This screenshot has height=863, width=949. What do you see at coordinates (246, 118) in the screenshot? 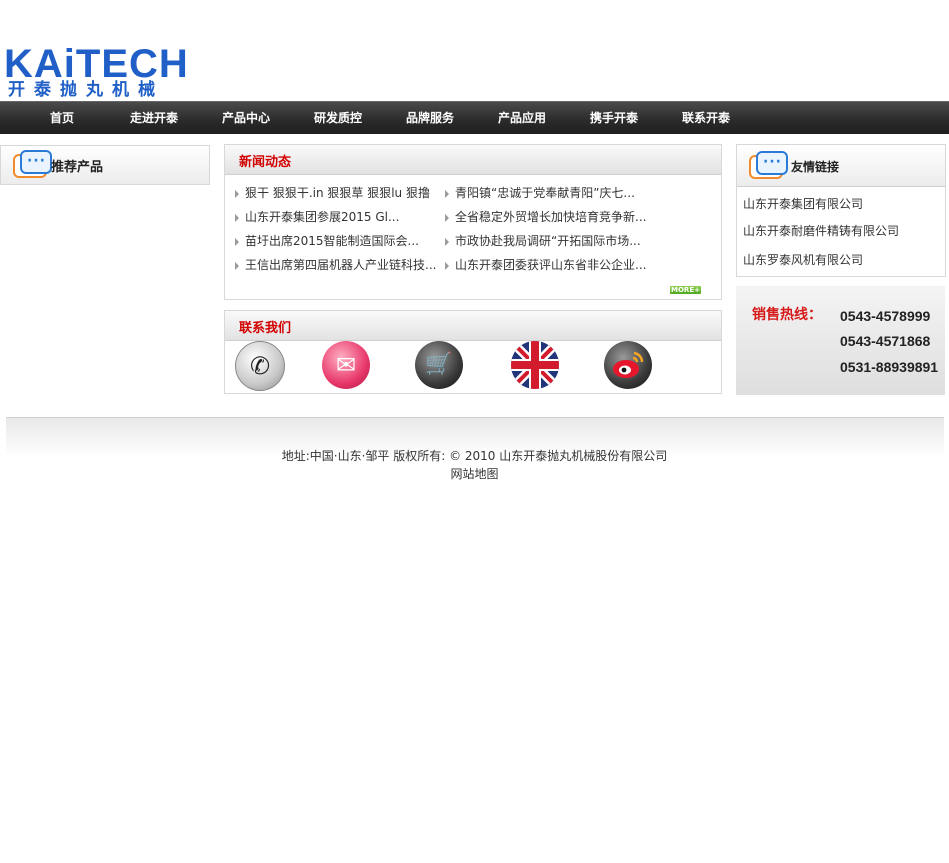
I see `nav-item-products: 产品中心` at bounding box center [246, 118].